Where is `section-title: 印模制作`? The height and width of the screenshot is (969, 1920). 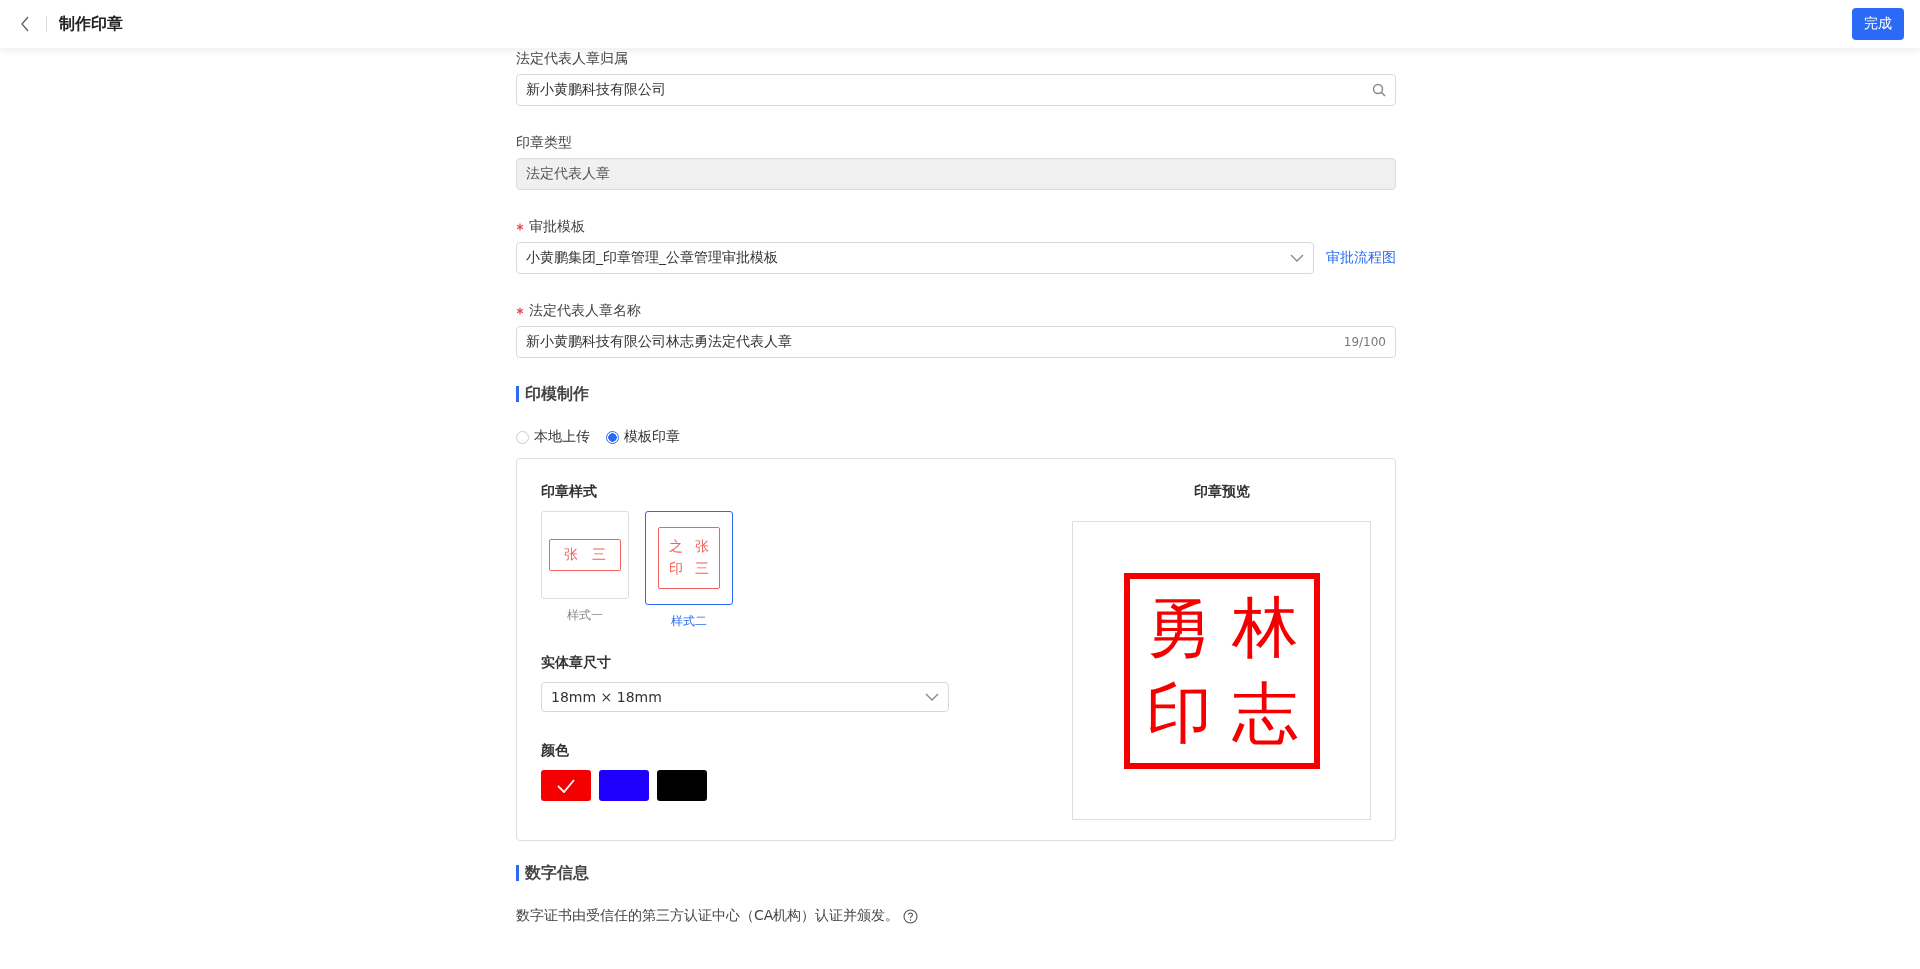 section-title: 印模制作 is located at coordinates (956, 394).